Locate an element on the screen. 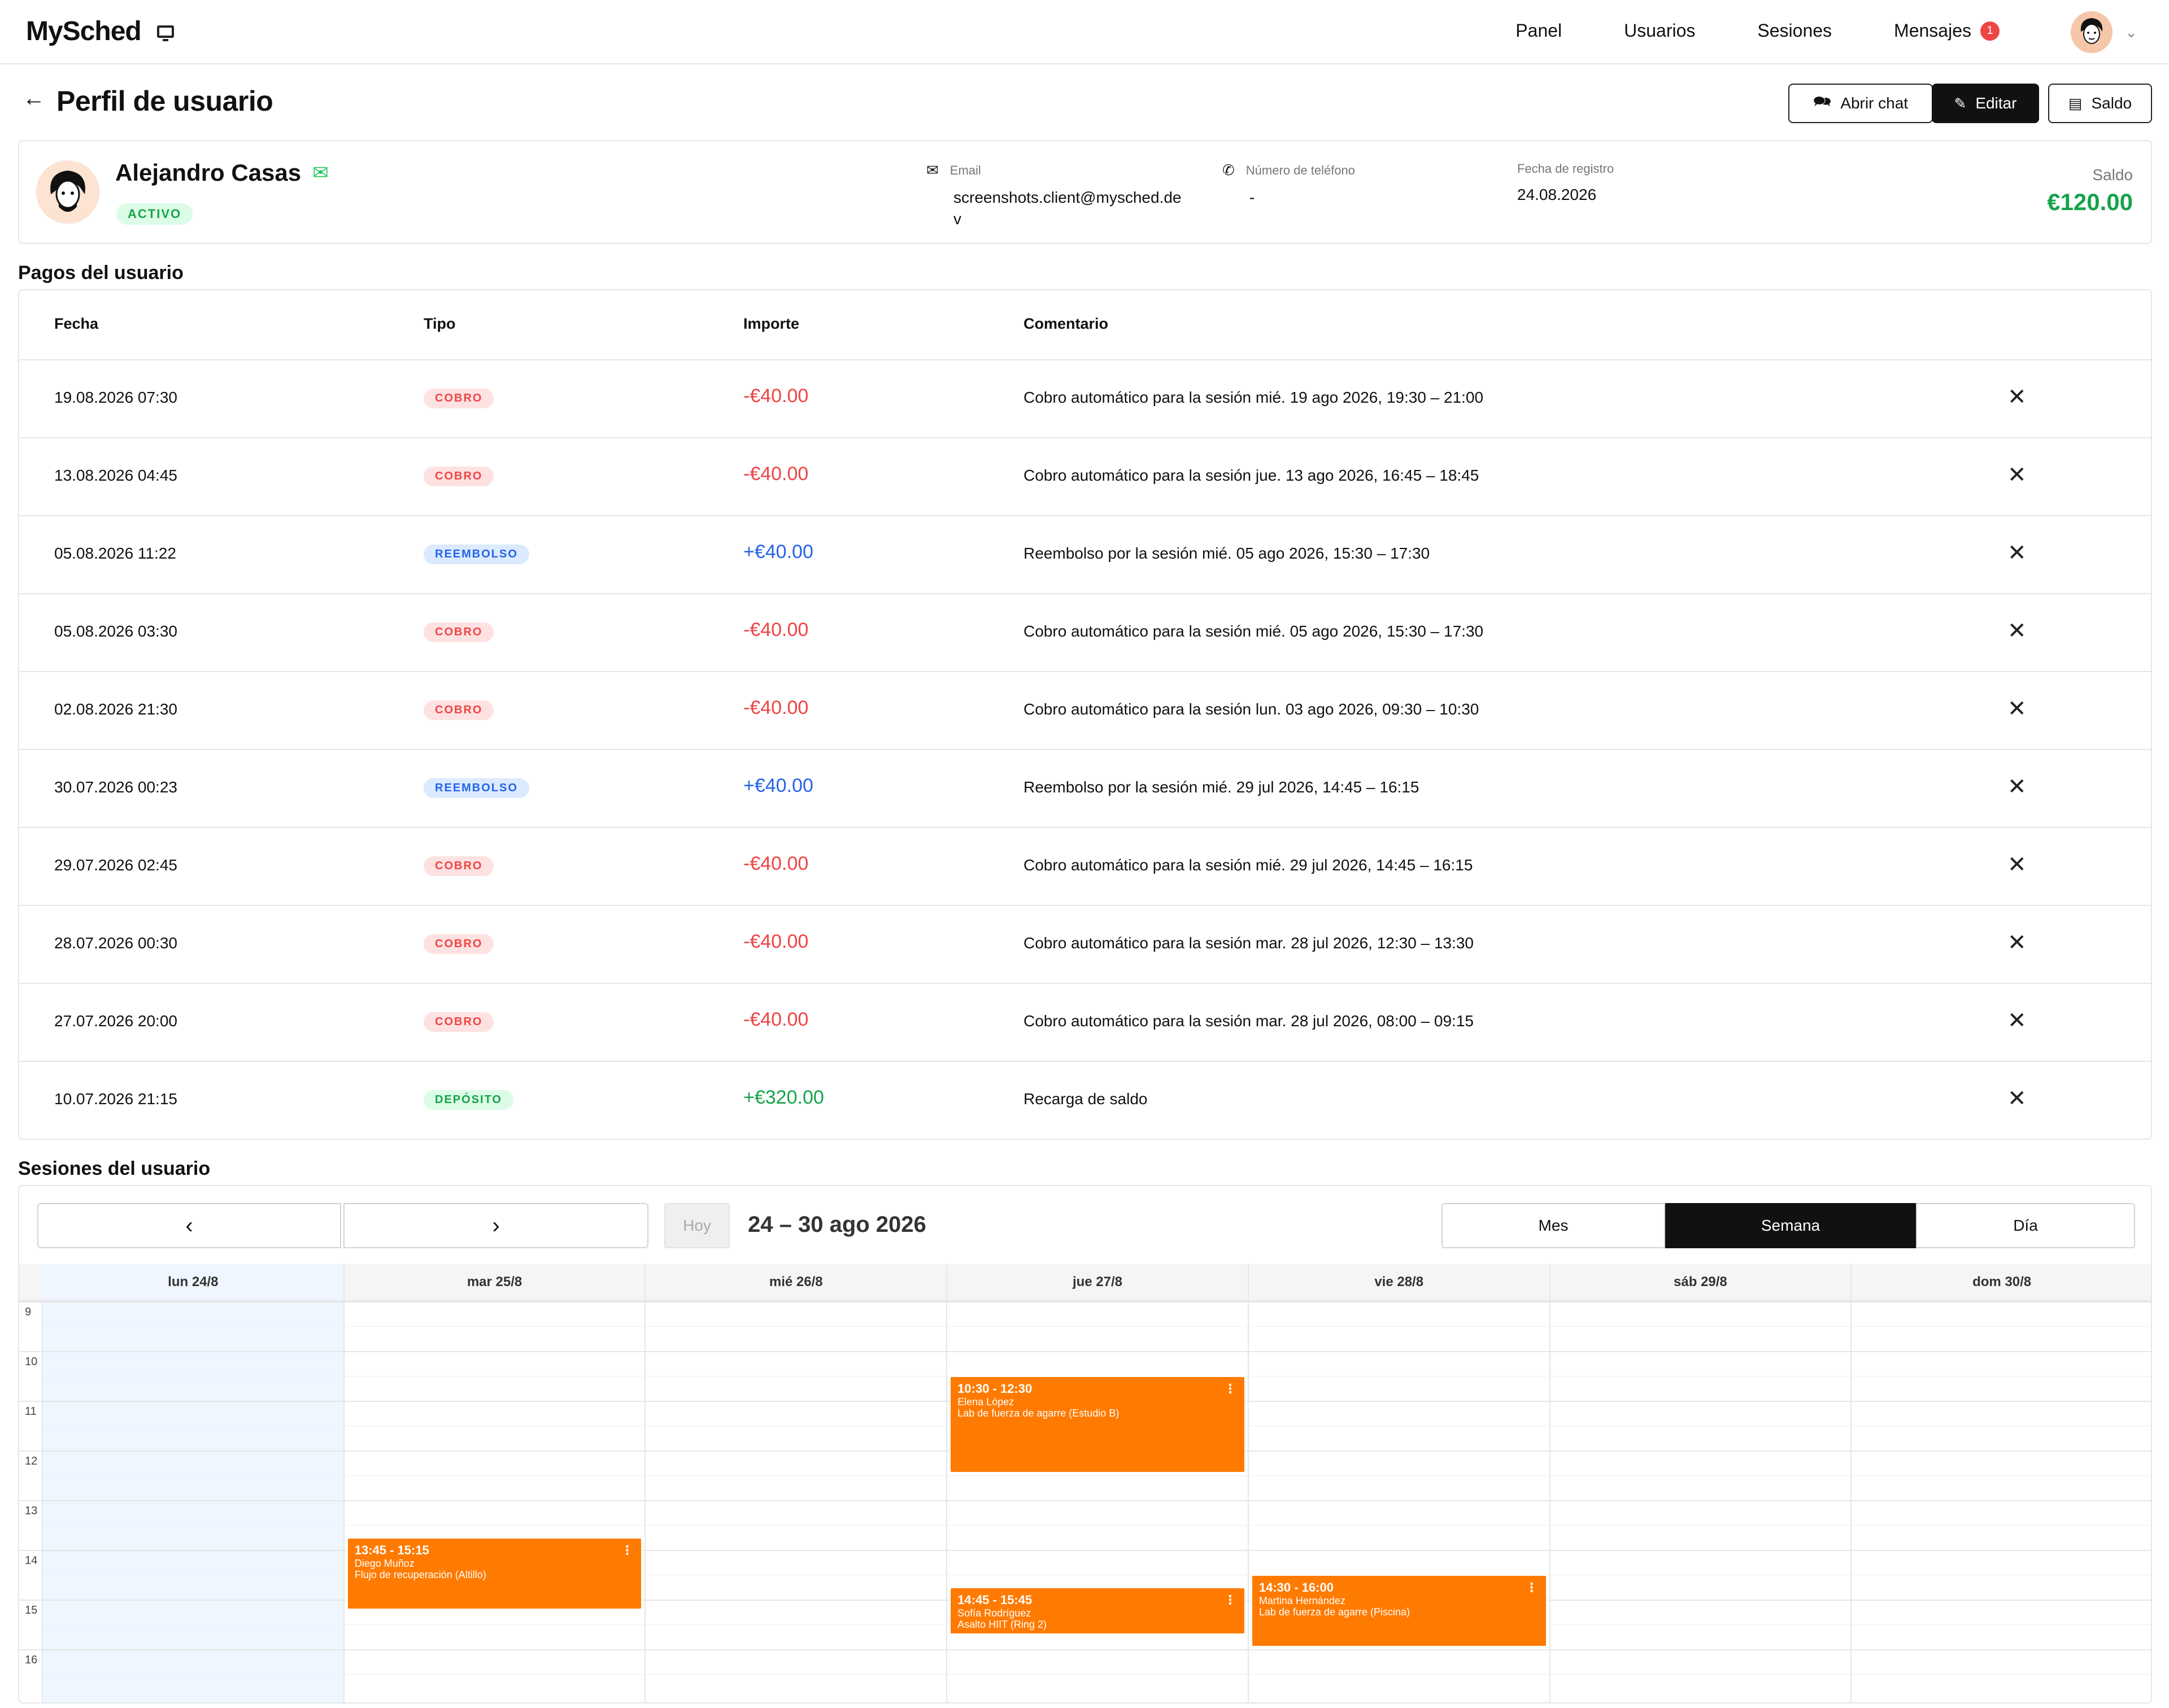 This screenshot has height=1708, width=2169. phone-info: ✆ Número de teléfono - is located at coordinates (1346, 185).